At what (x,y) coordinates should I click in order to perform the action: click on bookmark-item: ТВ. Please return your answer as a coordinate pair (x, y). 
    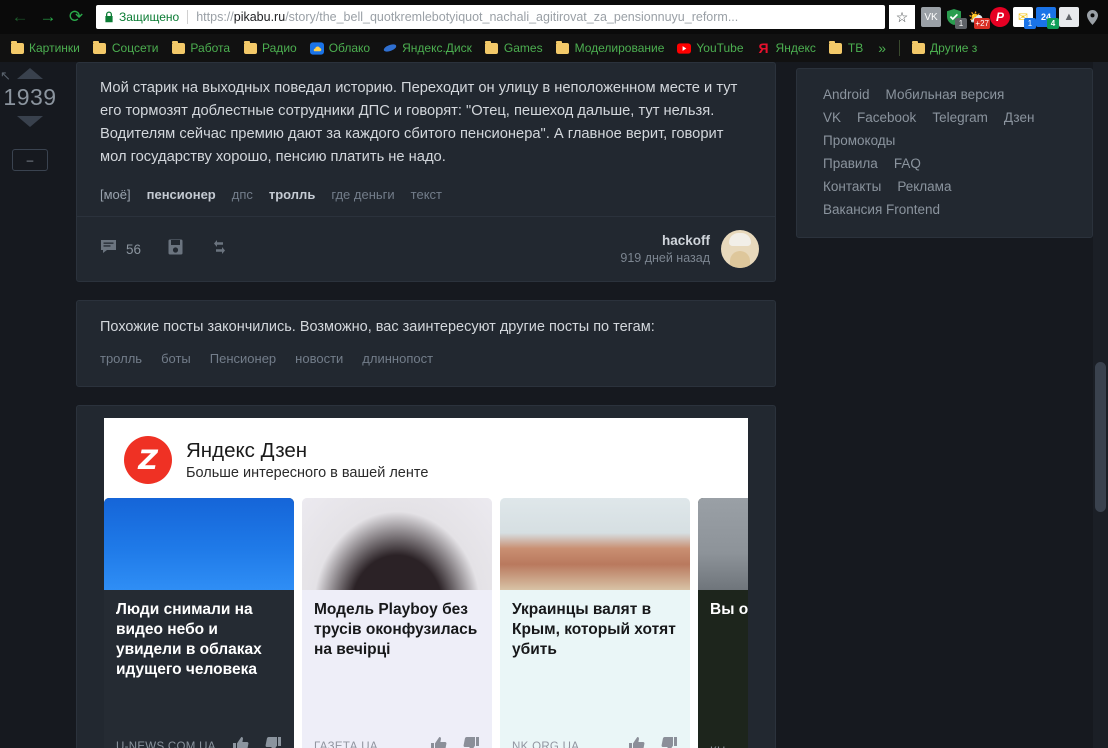
    Looking at the image, I should click on (846, 48).